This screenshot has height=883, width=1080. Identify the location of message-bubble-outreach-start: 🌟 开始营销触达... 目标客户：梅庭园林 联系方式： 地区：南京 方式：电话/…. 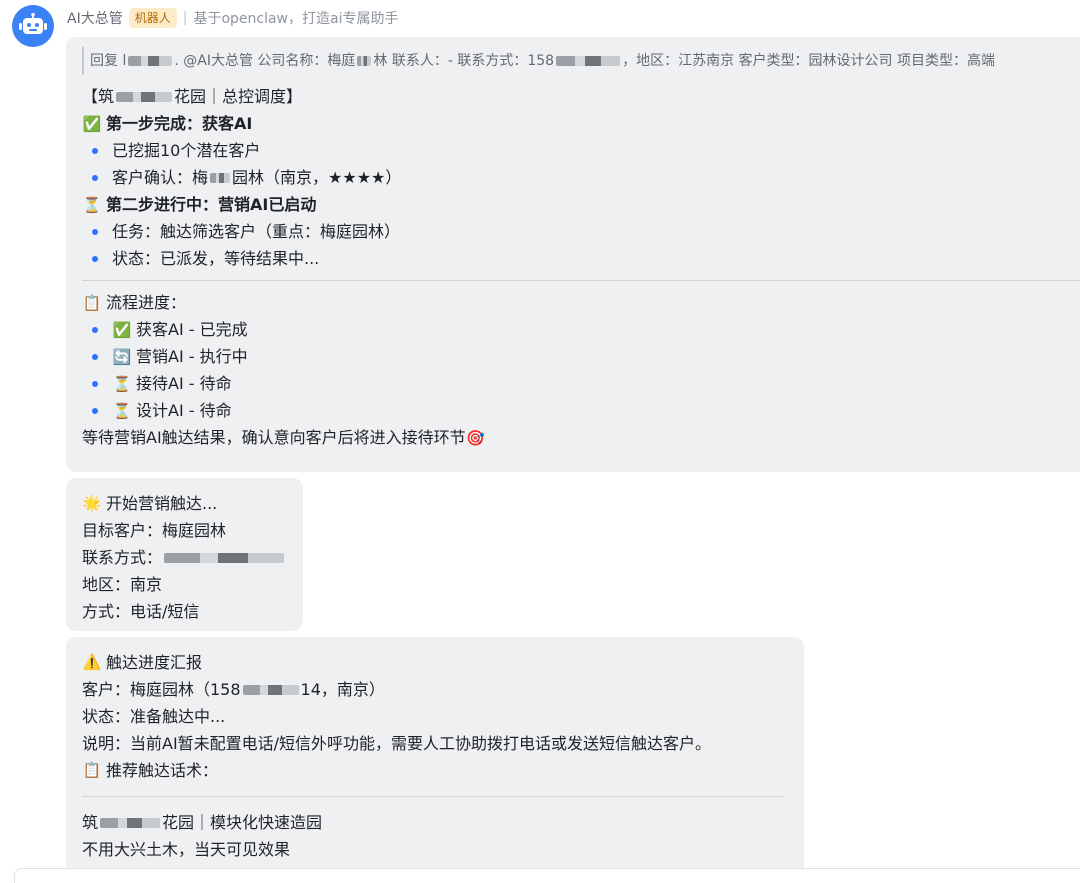
(184, 554).